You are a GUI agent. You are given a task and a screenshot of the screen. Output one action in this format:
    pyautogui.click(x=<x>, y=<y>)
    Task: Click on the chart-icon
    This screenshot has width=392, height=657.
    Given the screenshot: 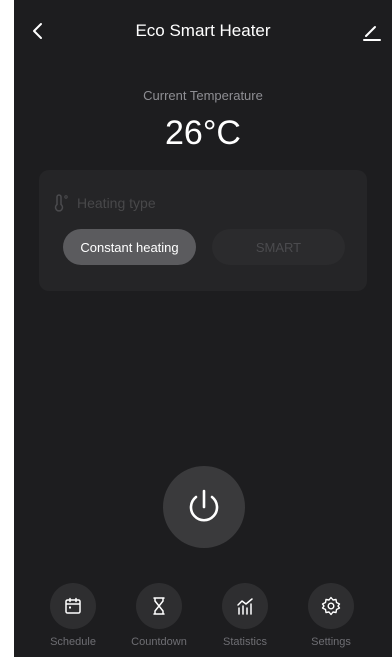 What is the action you would take?
    pyautogui.click(x=245, y=606)
    